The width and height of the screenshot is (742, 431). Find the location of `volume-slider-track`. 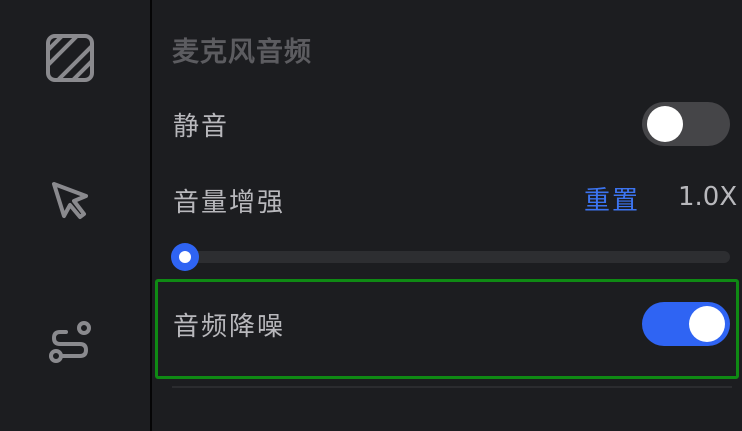

volume-slider-track is located at coordinates (451, 257).